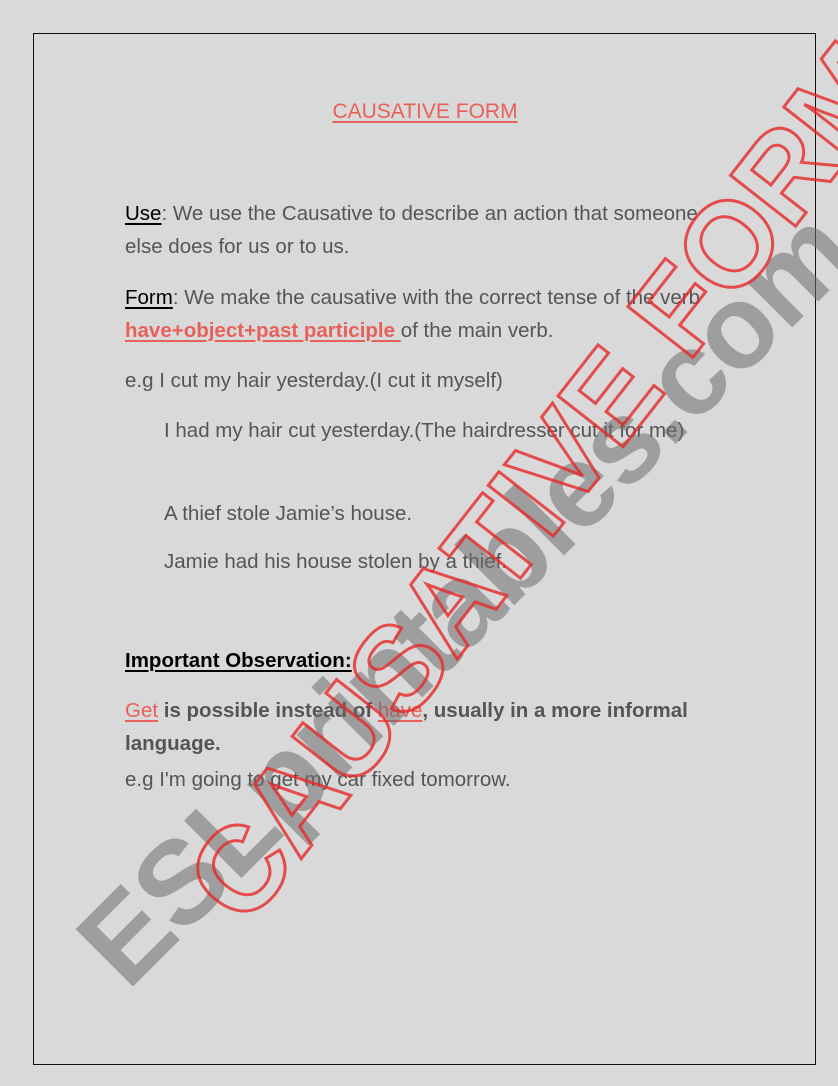  What do you see at coordinates (143, 213) in the screenshot?
I see `use-label: Use` at bounding box center [143, 213].